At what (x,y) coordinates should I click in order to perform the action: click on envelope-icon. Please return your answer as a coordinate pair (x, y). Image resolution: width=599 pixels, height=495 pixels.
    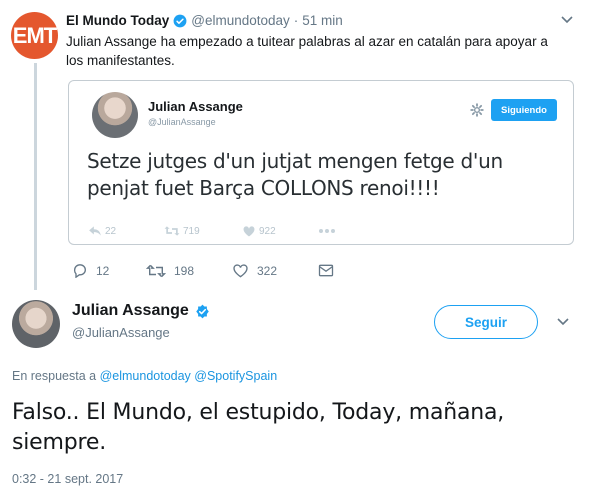
    Looking at the image, I should click on (326, 270).